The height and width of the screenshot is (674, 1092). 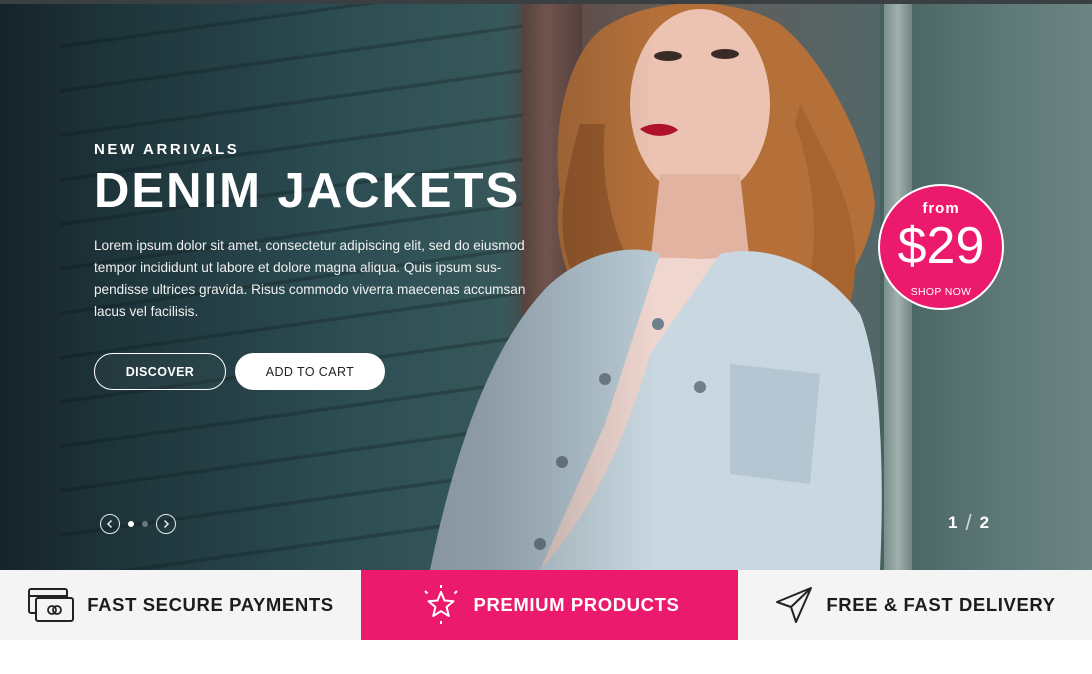 What do you see at coordinates (307, 191) in the screenshot?
I see `hero-headline: DENIM JACKETS` at bounding box center [307, 191].